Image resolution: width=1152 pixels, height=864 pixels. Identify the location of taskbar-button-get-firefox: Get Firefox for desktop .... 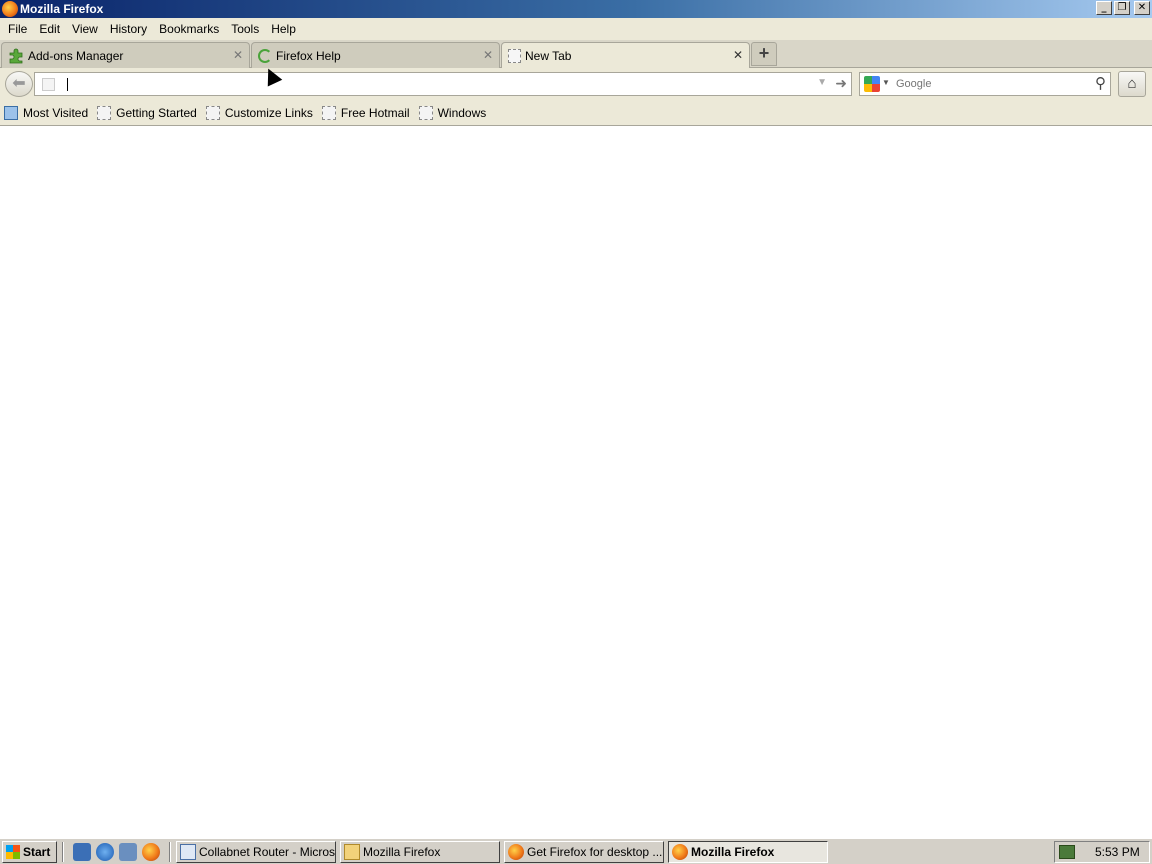
(584, 852).